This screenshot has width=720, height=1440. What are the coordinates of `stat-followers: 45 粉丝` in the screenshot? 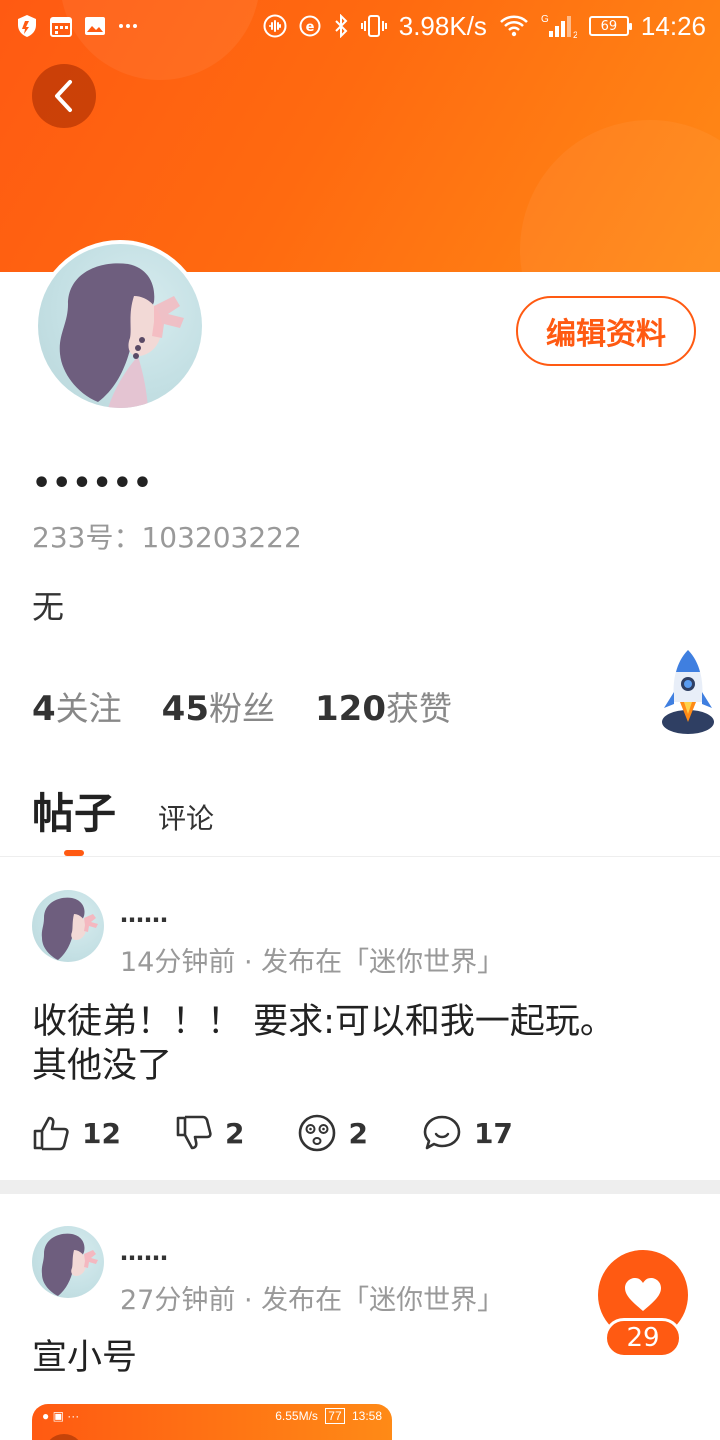 It's located at (218, 706).